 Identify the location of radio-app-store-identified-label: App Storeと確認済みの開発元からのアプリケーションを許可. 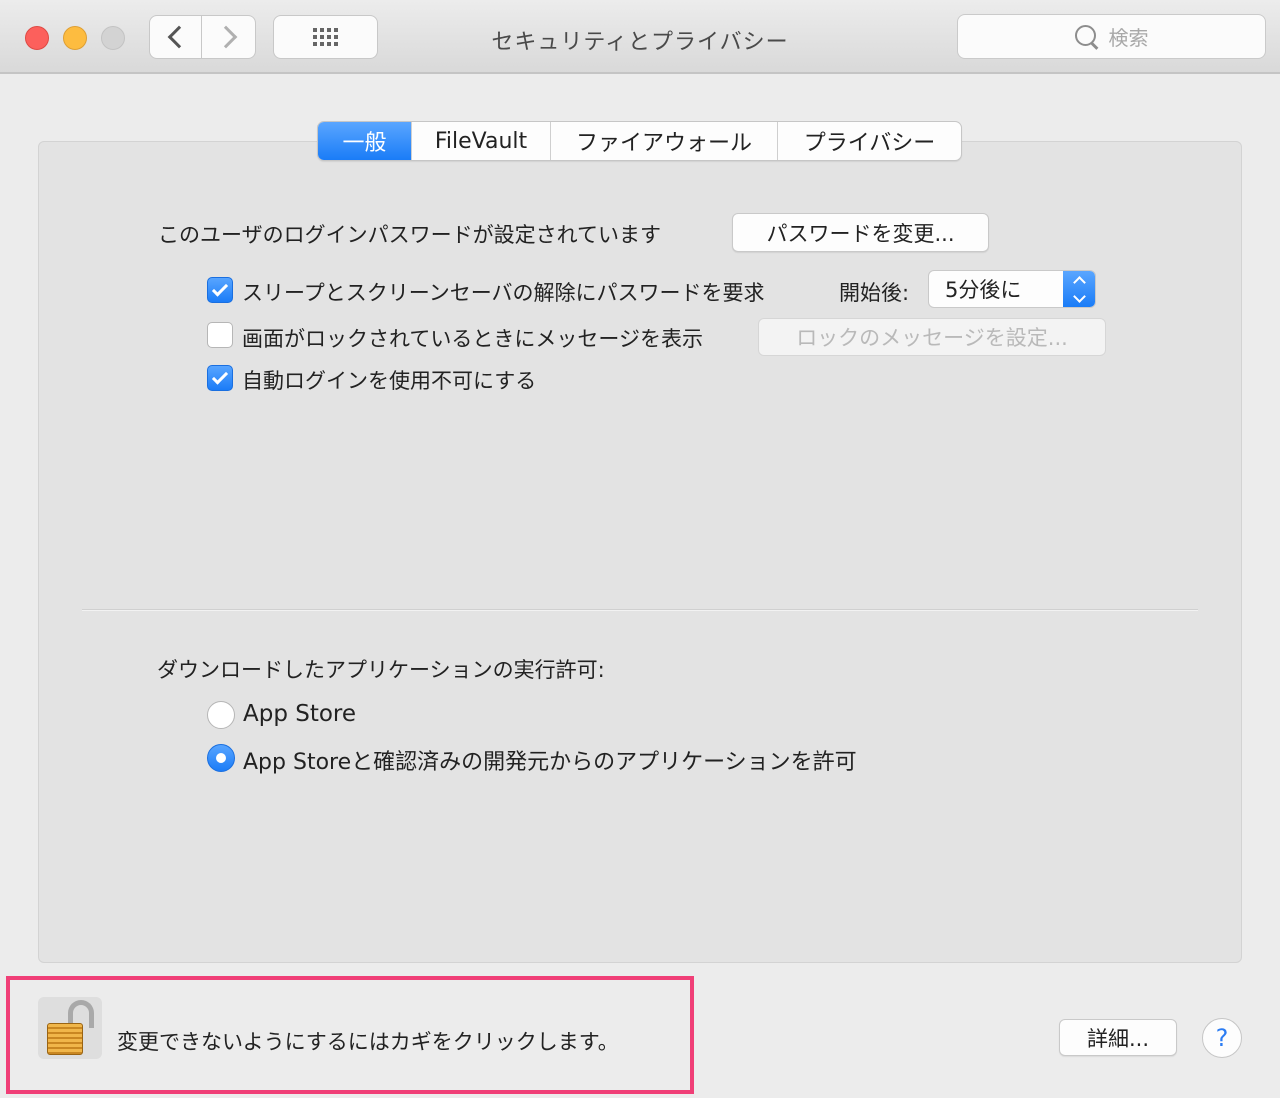
(550, 762).